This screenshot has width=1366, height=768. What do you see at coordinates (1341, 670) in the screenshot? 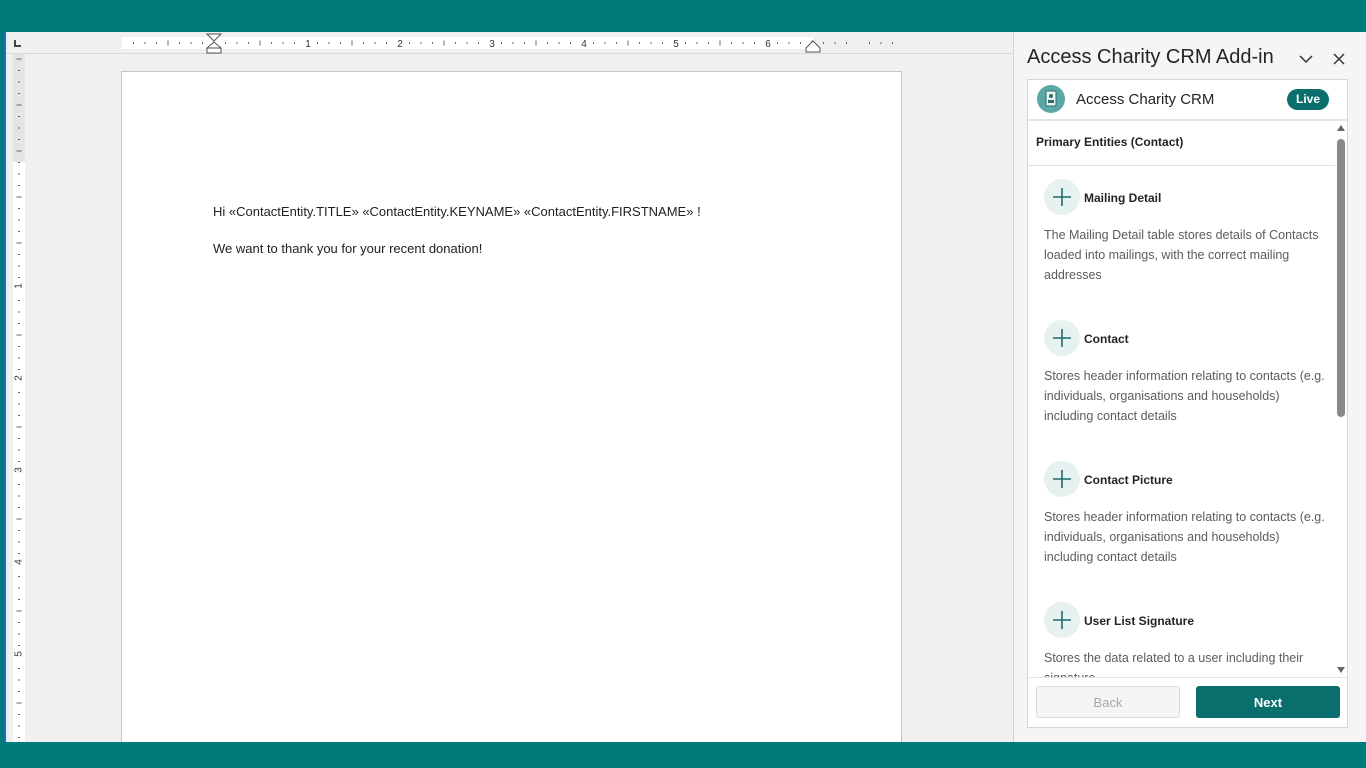
I see `scroll-down-arrow-icon` at bounding box center [1341, 670].